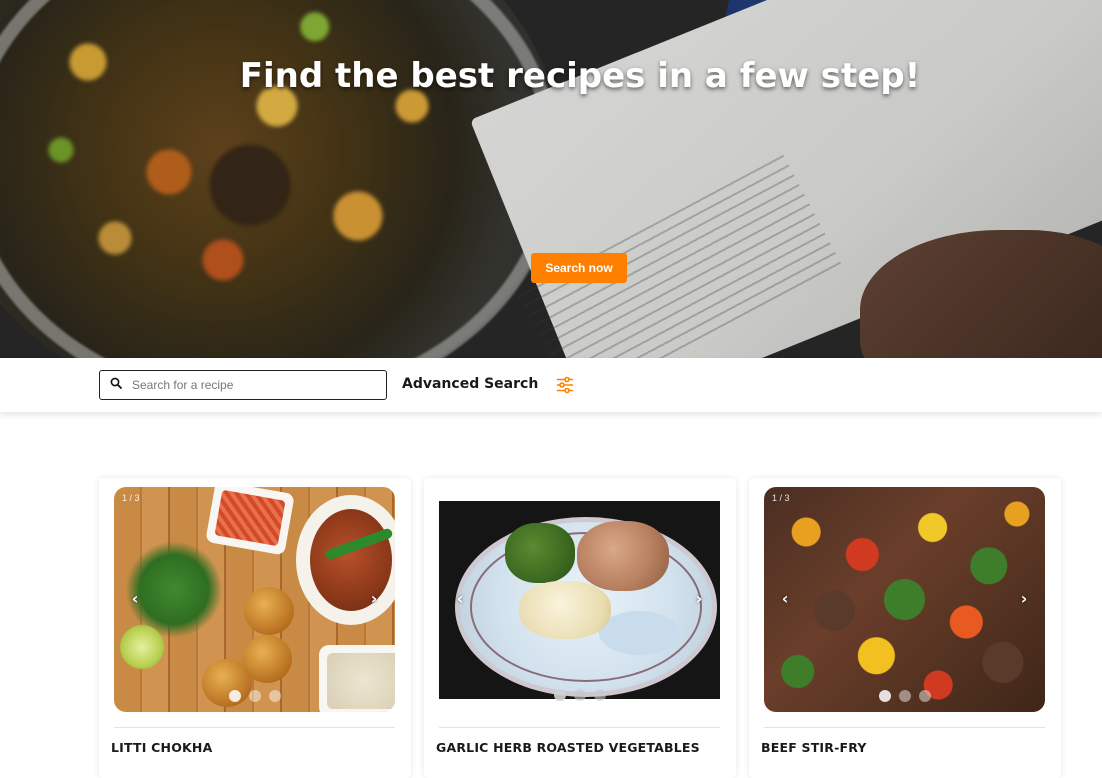 The height and width of the screenshot is (778, 1102). Describe the element at coordinates (565, 610) in the screenshot. I see `recipe-photo-mashed-potato` at that location.